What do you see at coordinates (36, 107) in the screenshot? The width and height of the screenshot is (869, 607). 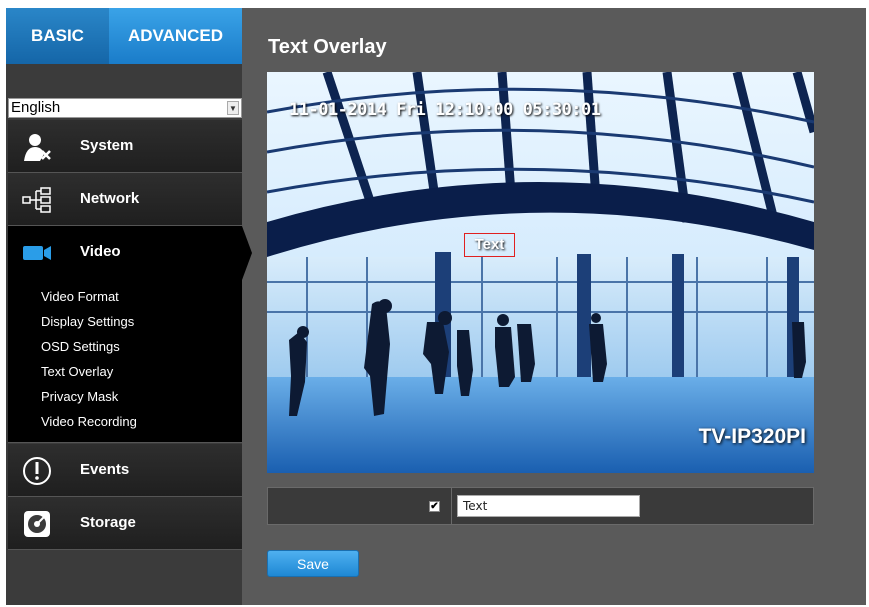 I see `language-select-value: English` at bounding box center [36, 107].